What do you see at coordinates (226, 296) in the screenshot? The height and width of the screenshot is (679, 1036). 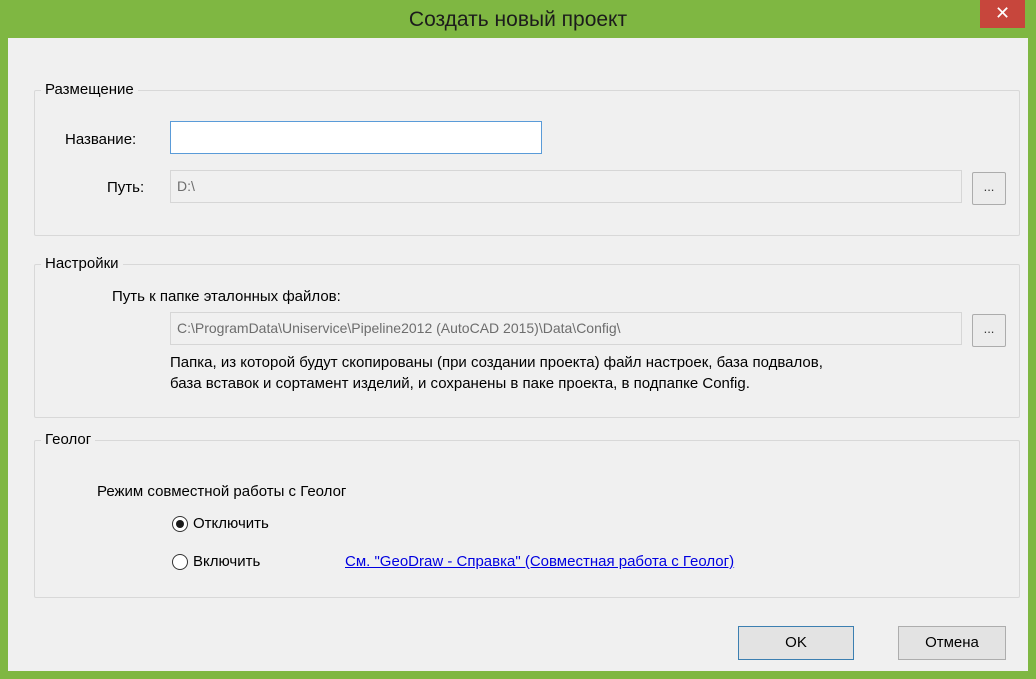 I see `ref-folder-label: Путь к папке эталонных файлов:` at bounding box center [226, 296].